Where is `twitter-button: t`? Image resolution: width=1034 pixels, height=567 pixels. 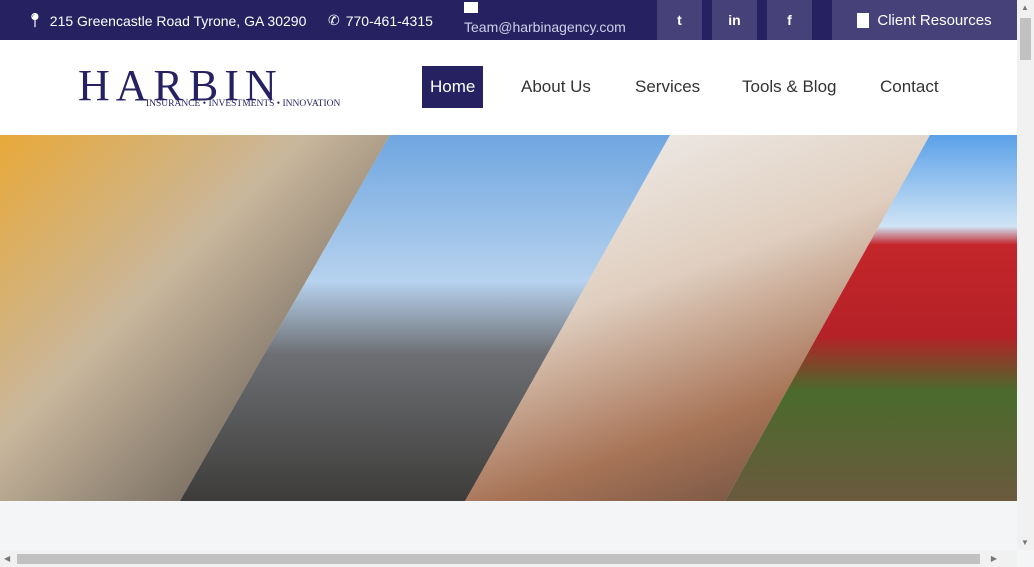 twitter-button: t is located at coordinates (679, 20).